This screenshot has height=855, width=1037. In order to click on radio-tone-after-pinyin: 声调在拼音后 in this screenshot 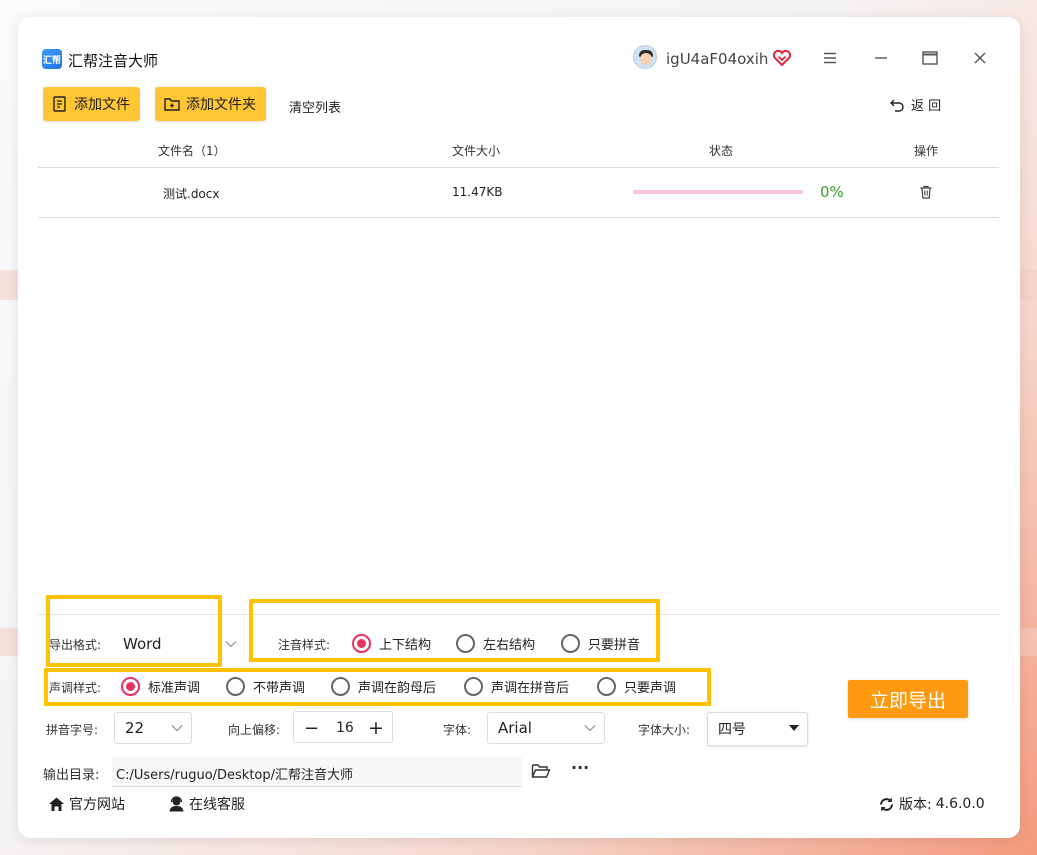, I will do `click(516, 686)`.